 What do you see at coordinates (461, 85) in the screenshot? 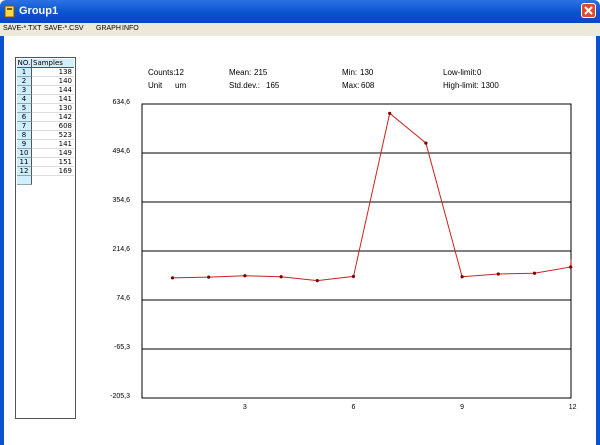
I see `high-limit-label: High-limit:` at bounding box center [461, 85].